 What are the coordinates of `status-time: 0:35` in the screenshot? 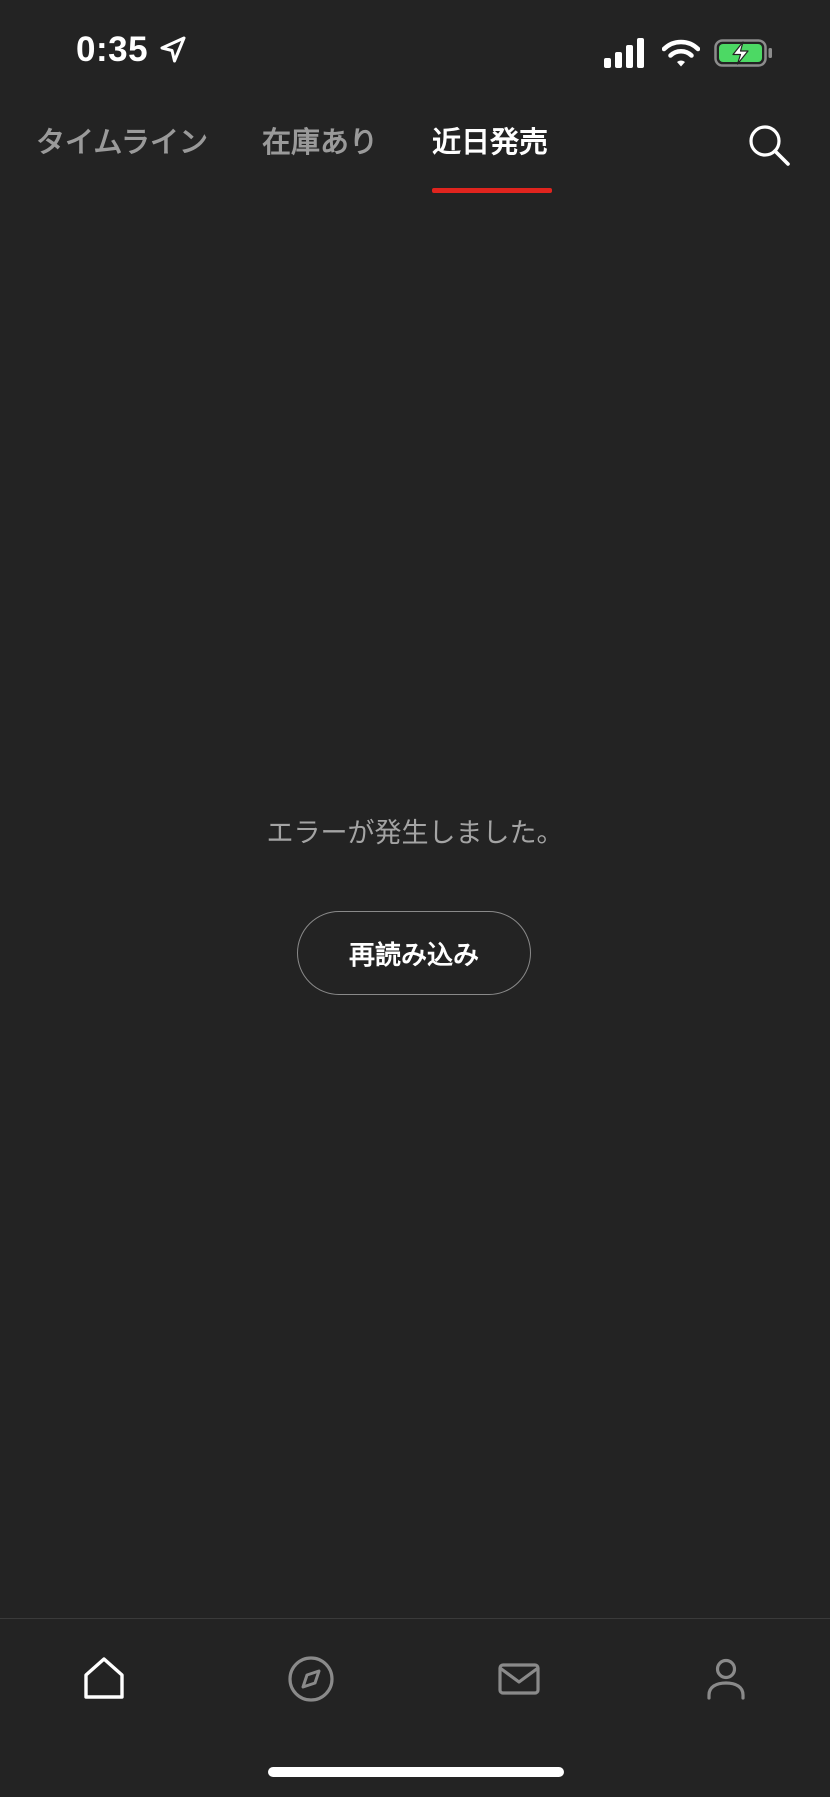 It's located at (112, 49).